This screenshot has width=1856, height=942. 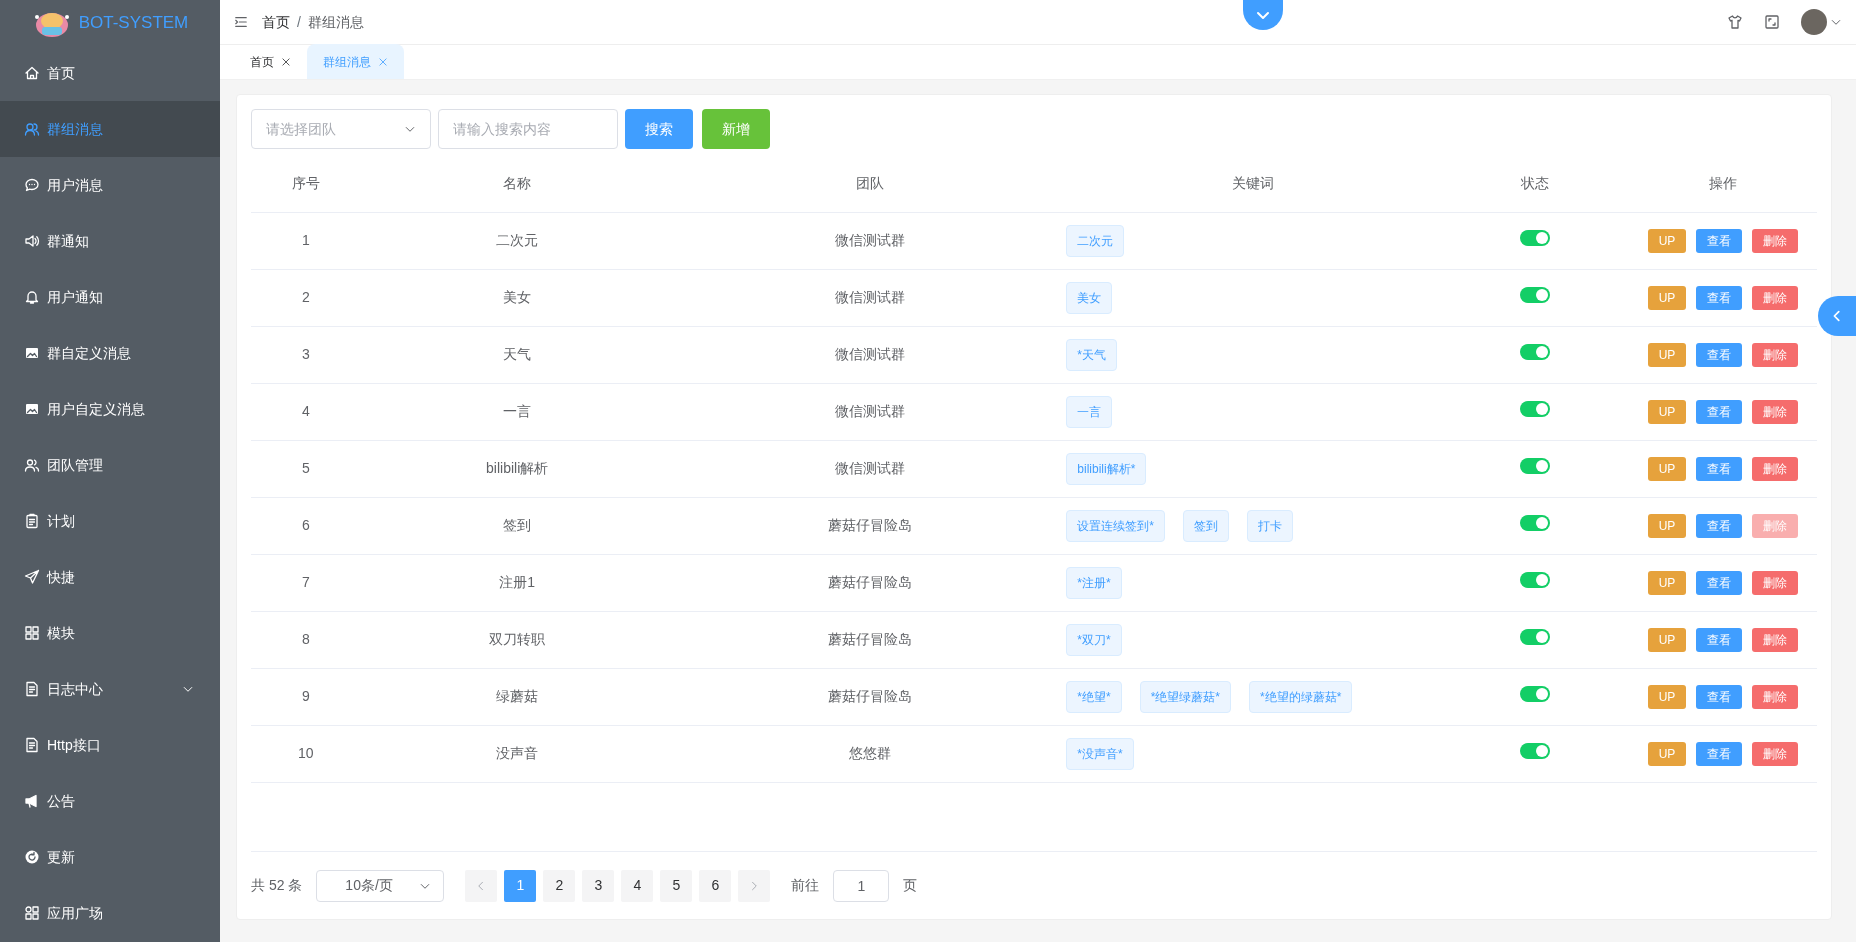 What do you see at coordinates (32, 857) in the screenshot?
I see `refresh-icon` at bounding box center [32, 857].